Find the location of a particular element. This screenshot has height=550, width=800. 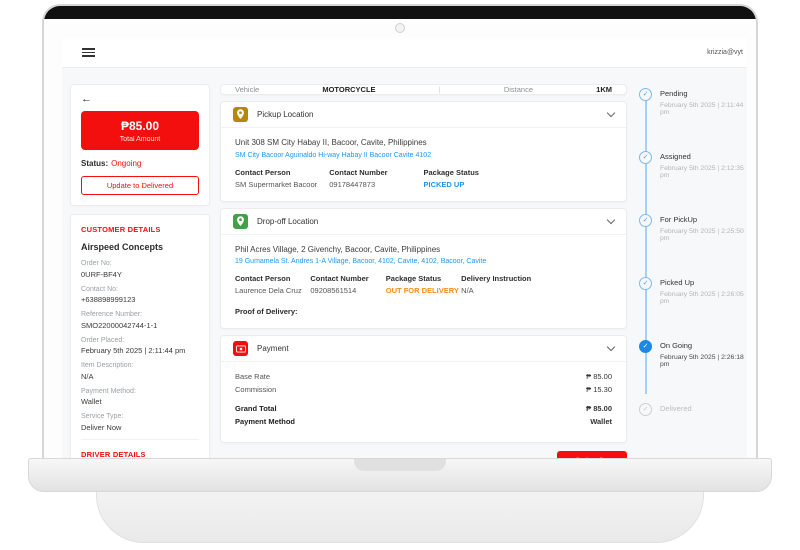

step-text: Assigned February 5th 2025 | 2:12:35 pm is located at coordinates (703, 165).